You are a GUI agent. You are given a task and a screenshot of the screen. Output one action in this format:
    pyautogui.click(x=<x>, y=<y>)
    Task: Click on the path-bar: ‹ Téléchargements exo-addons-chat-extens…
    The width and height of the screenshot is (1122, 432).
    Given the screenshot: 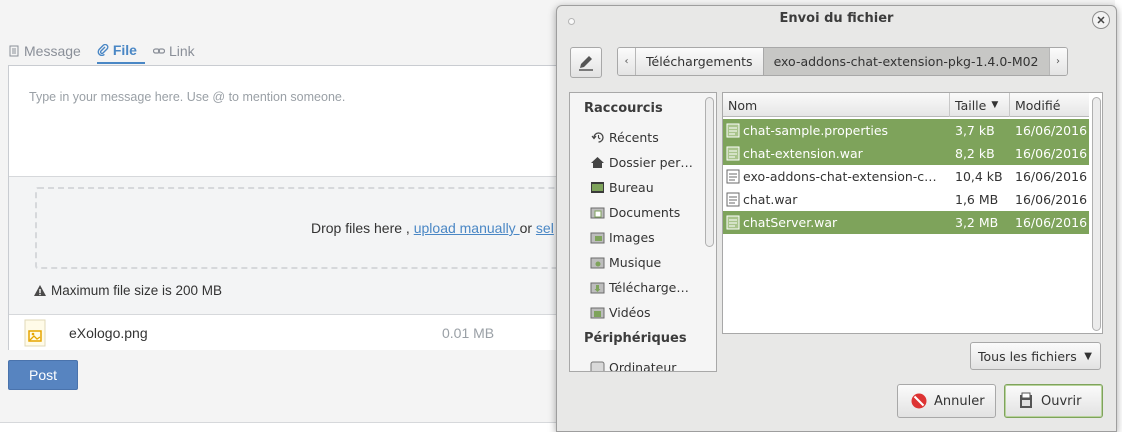 What is the action you would take?
    pyautogui.click(x=842, y=61)
    